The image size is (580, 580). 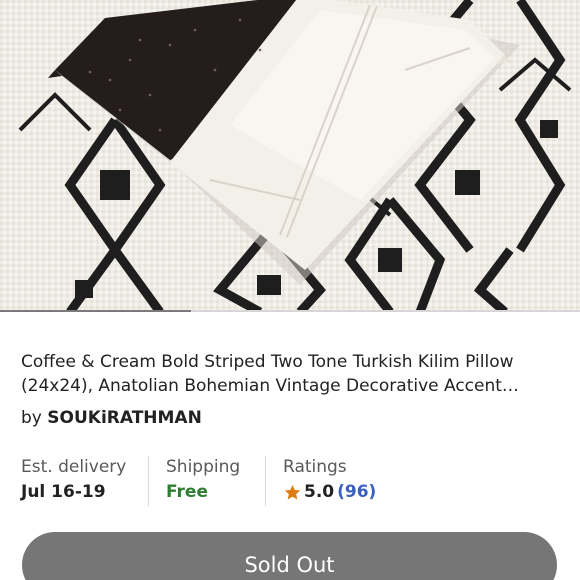 What do you see at coordinates (356, 492) in the screenshot?
I see `rating-count-link: (96)` at bounding box center [356, 492].